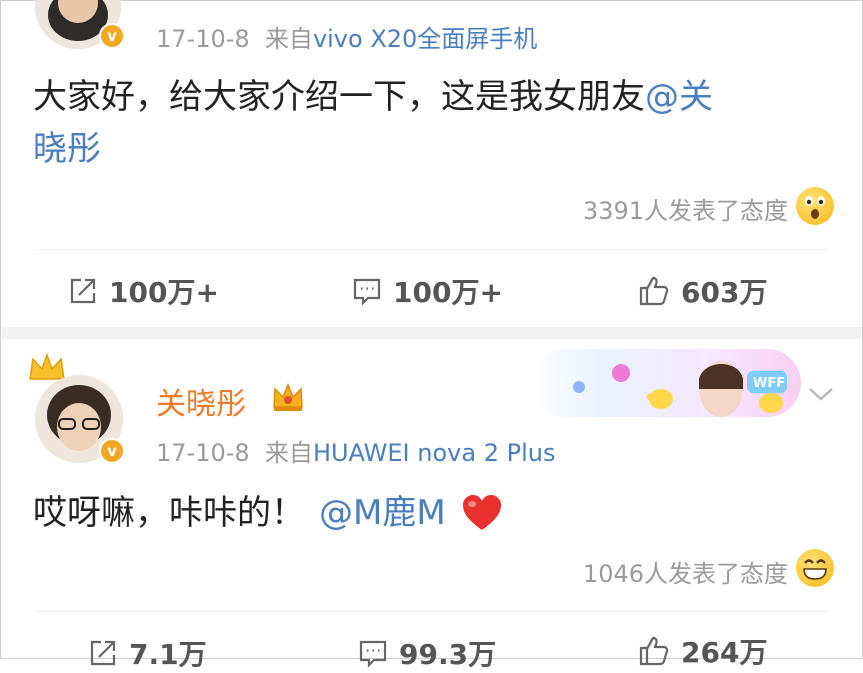  I want to click on decoration-banner: WFF, so click(666, 383).